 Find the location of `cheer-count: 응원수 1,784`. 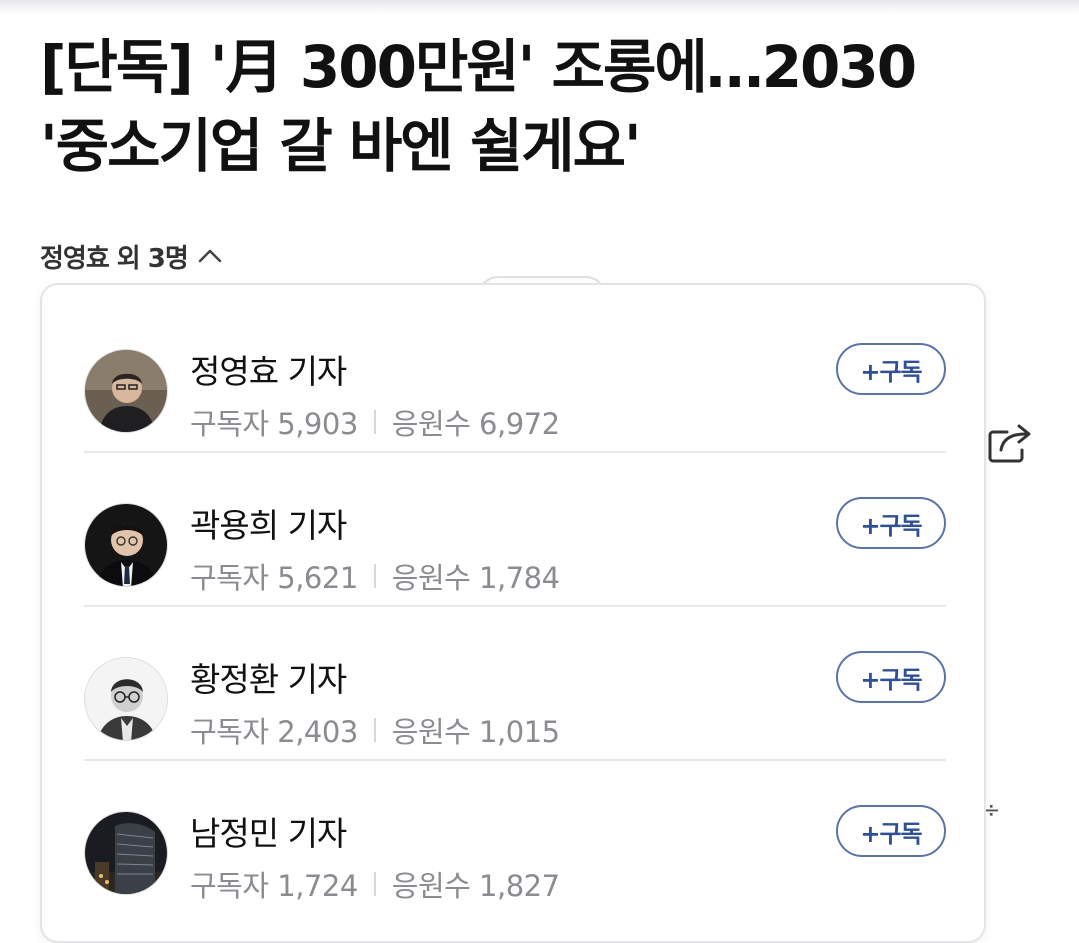

cheer-count: 응원수 1,784 is located at coordinates (475, 578).